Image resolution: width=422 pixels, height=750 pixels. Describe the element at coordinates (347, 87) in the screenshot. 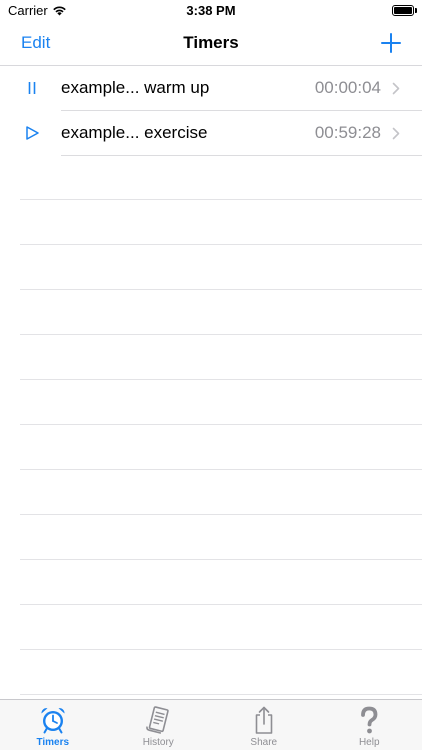

I see `timer-time: 00:00:04` at that location.